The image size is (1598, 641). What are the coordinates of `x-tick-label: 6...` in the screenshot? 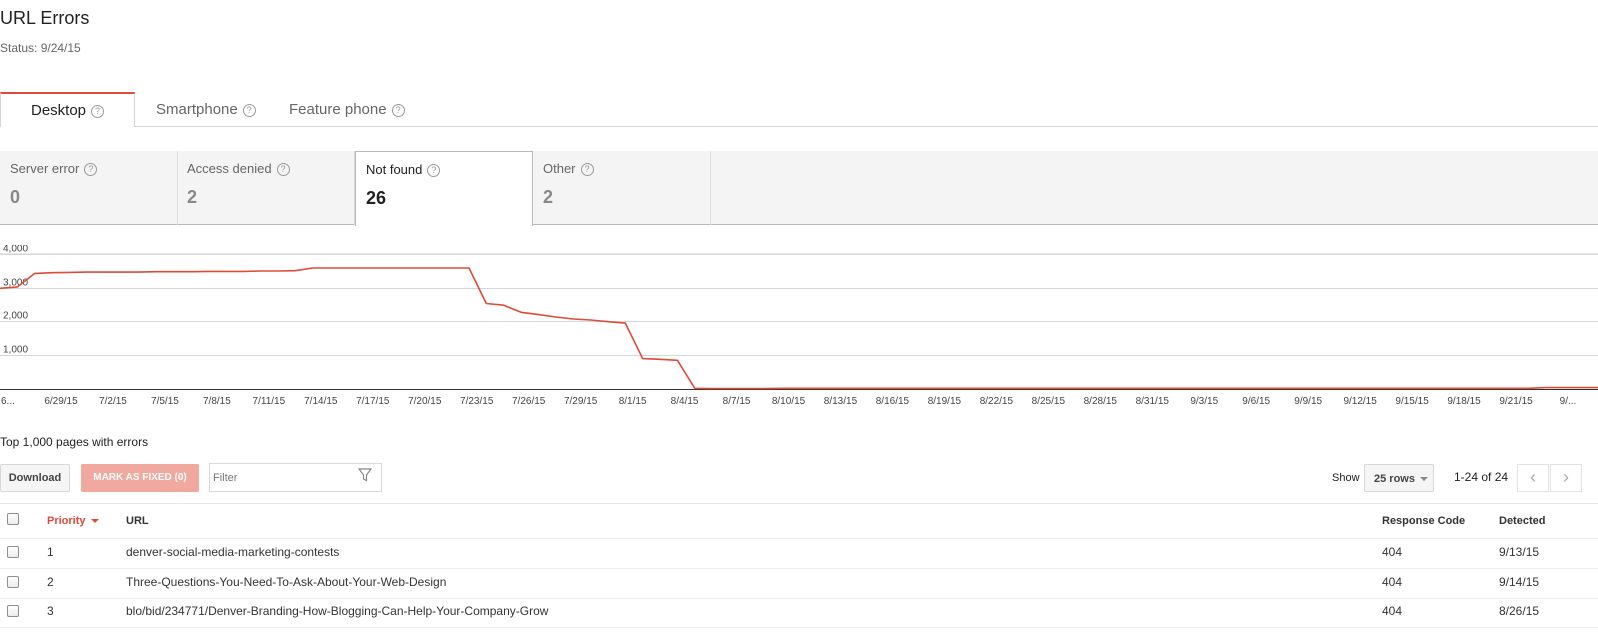 It's located at (8, 401).